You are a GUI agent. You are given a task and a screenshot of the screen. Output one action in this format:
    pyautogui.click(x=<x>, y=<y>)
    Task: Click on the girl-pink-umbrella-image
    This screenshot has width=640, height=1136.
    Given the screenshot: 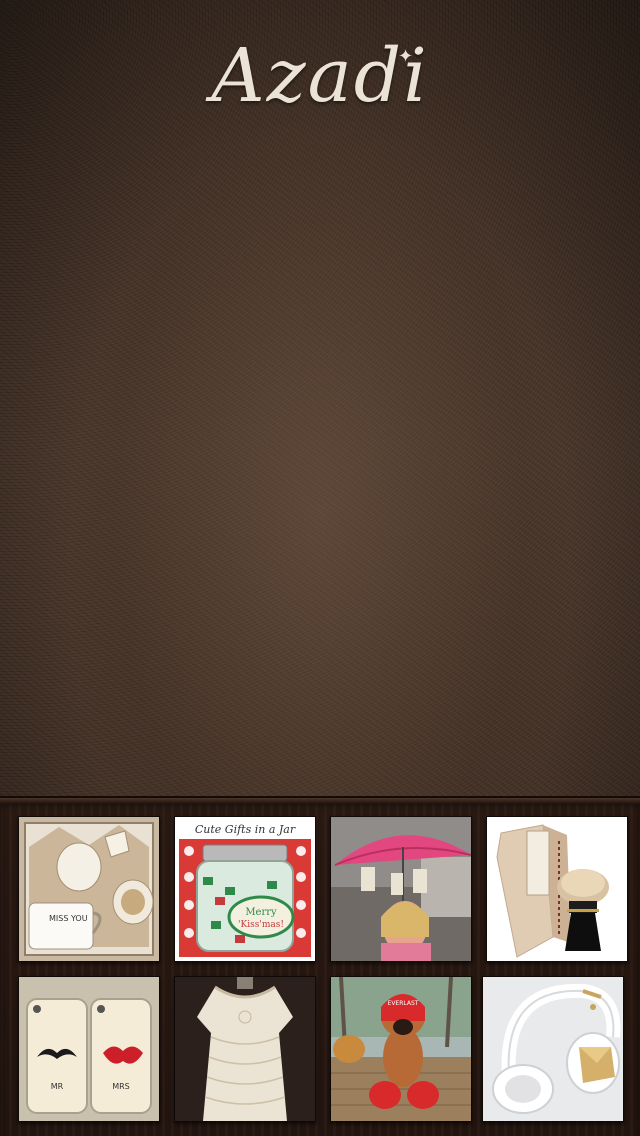 What is the action you would take?
    pyautogui.click(x=401, y=889)
    